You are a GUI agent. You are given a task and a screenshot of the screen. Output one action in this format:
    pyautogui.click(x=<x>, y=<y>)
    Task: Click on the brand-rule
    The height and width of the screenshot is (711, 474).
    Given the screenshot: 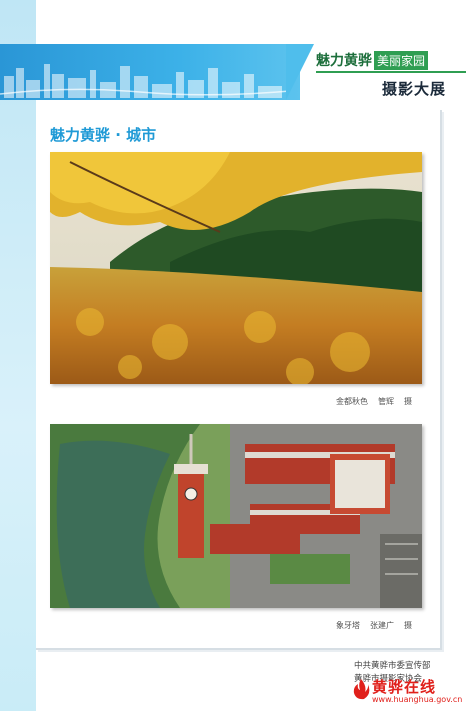 What is the action you would take?
    pyautogui.click(x=391, y=72)
    